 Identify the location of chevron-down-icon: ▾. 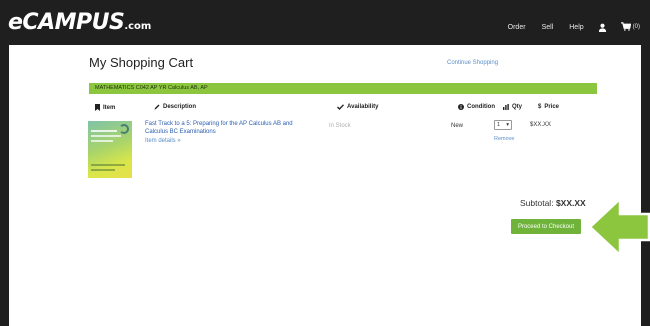
(507, 125).